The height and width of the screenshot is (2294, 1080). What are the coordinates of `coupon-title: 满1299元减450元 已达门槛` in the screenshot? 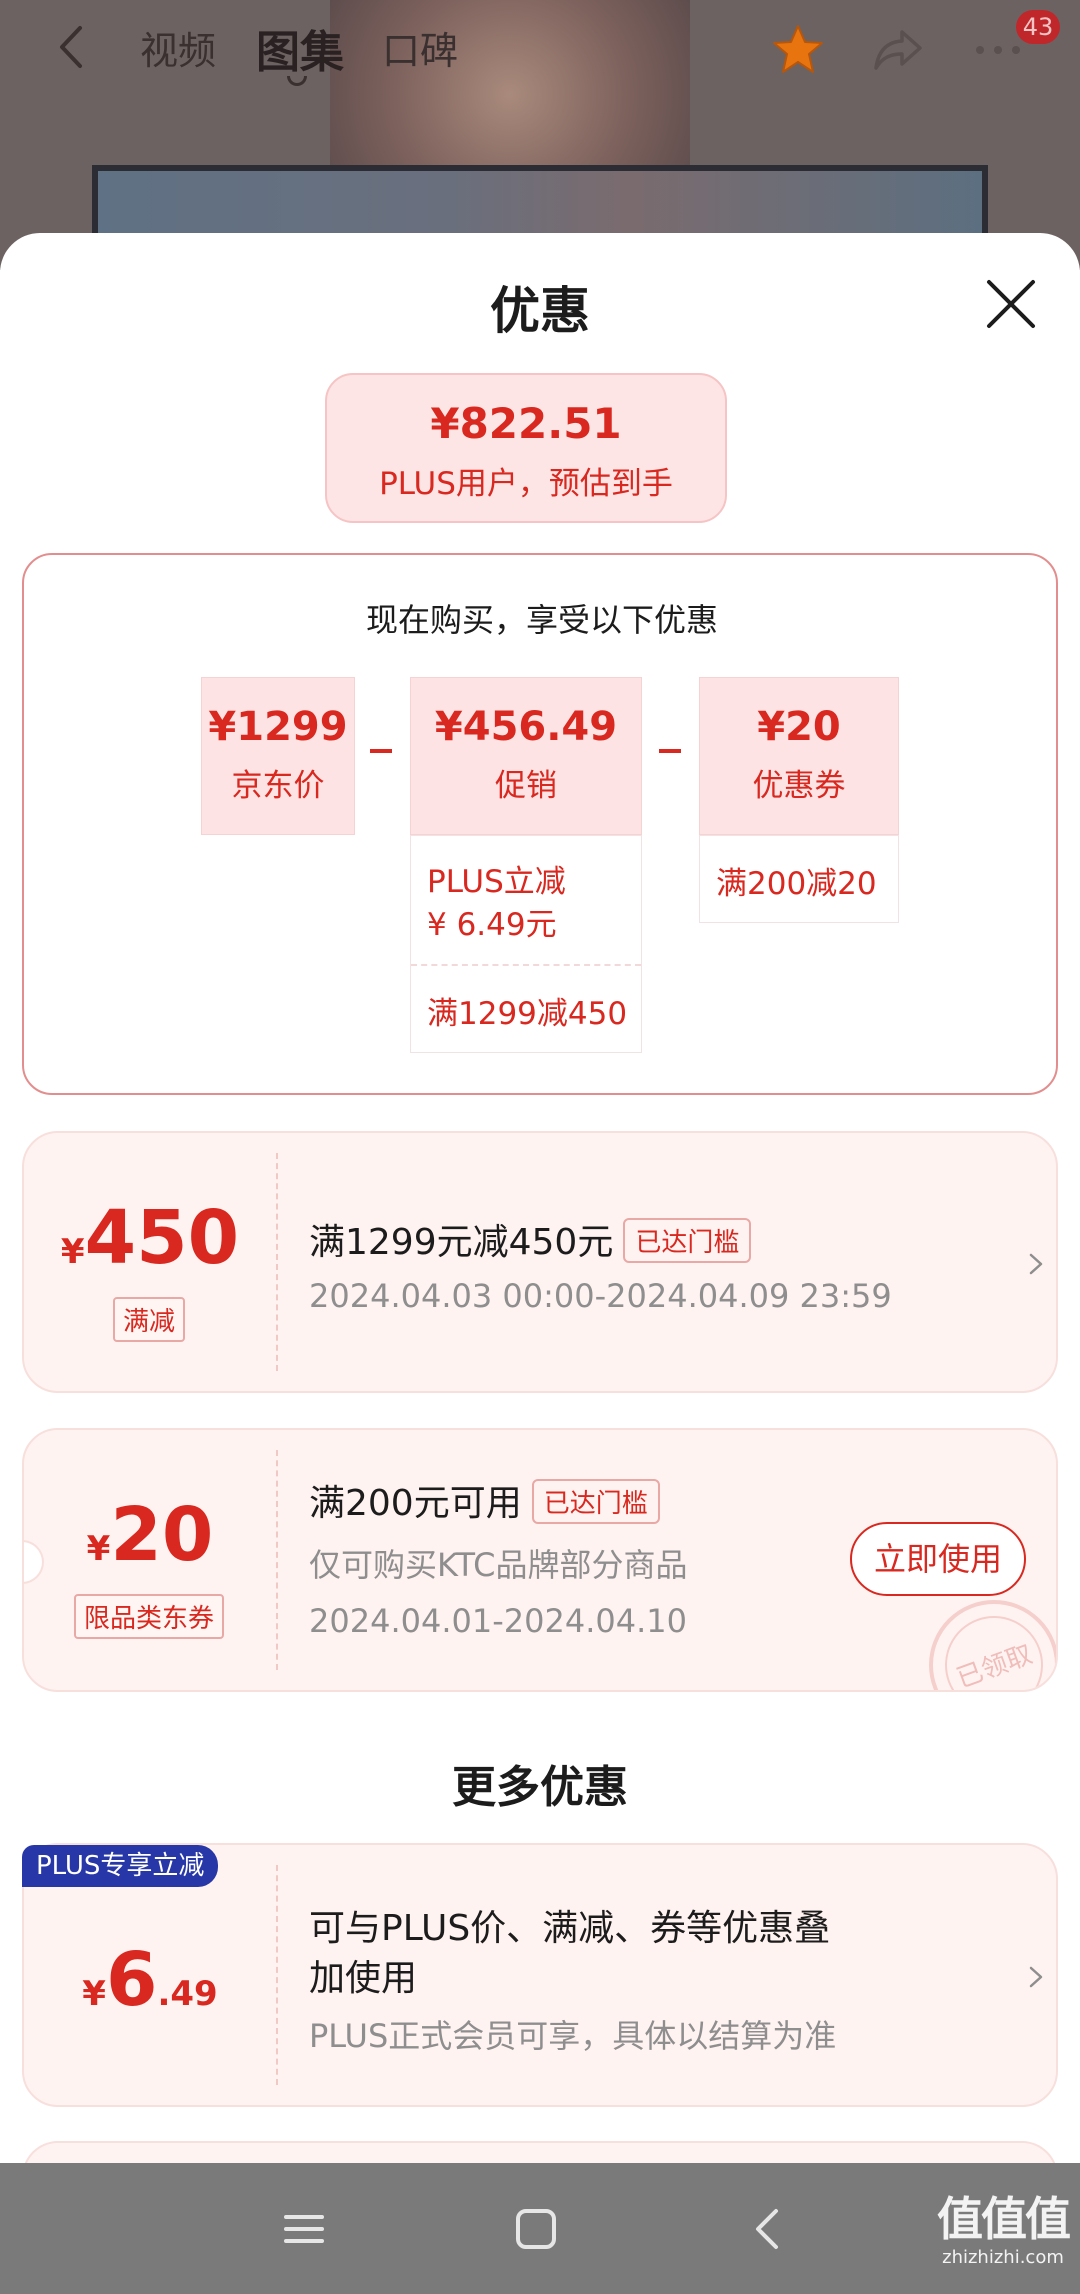 It's located at (530, 1240).